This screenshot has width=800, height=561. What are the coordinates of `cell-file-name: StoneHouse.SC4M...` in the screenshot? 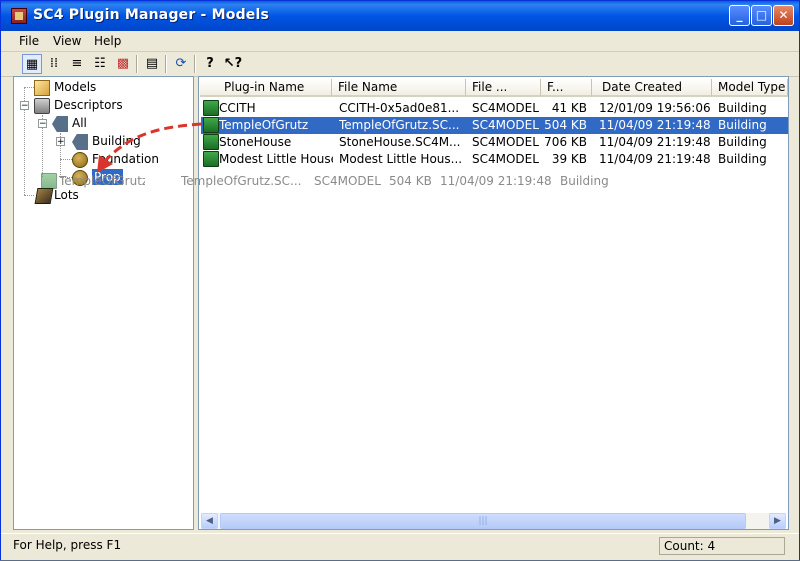 It's located at (400, 142).